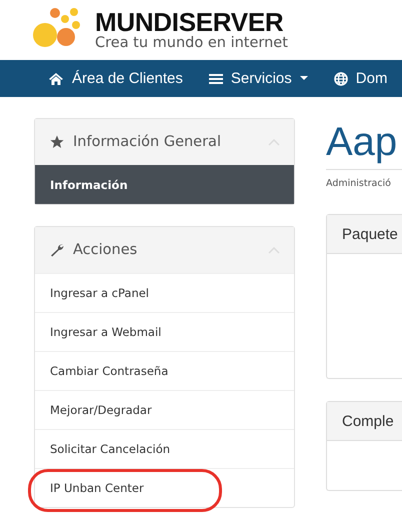 This screenshot has height=517, width=402. Describe the element at coordinates (164, 250) in the screenshot. I see `panel-header: Acciones` at that location.